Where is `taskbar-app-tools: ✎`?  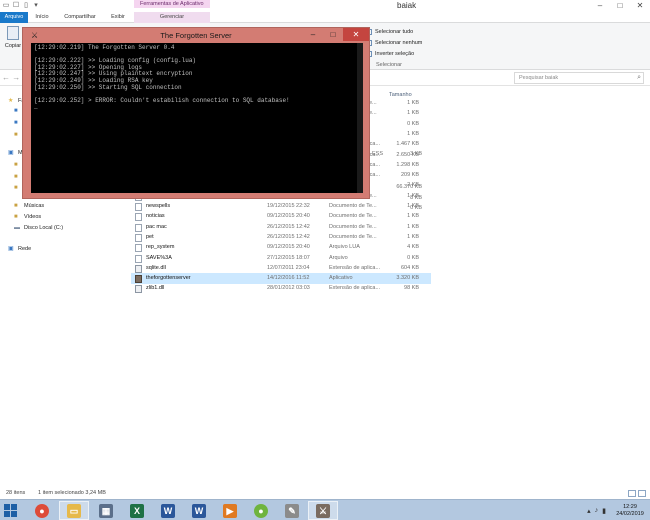 taskbar-app-tools: ✎ is located at coordinates (292, 510).